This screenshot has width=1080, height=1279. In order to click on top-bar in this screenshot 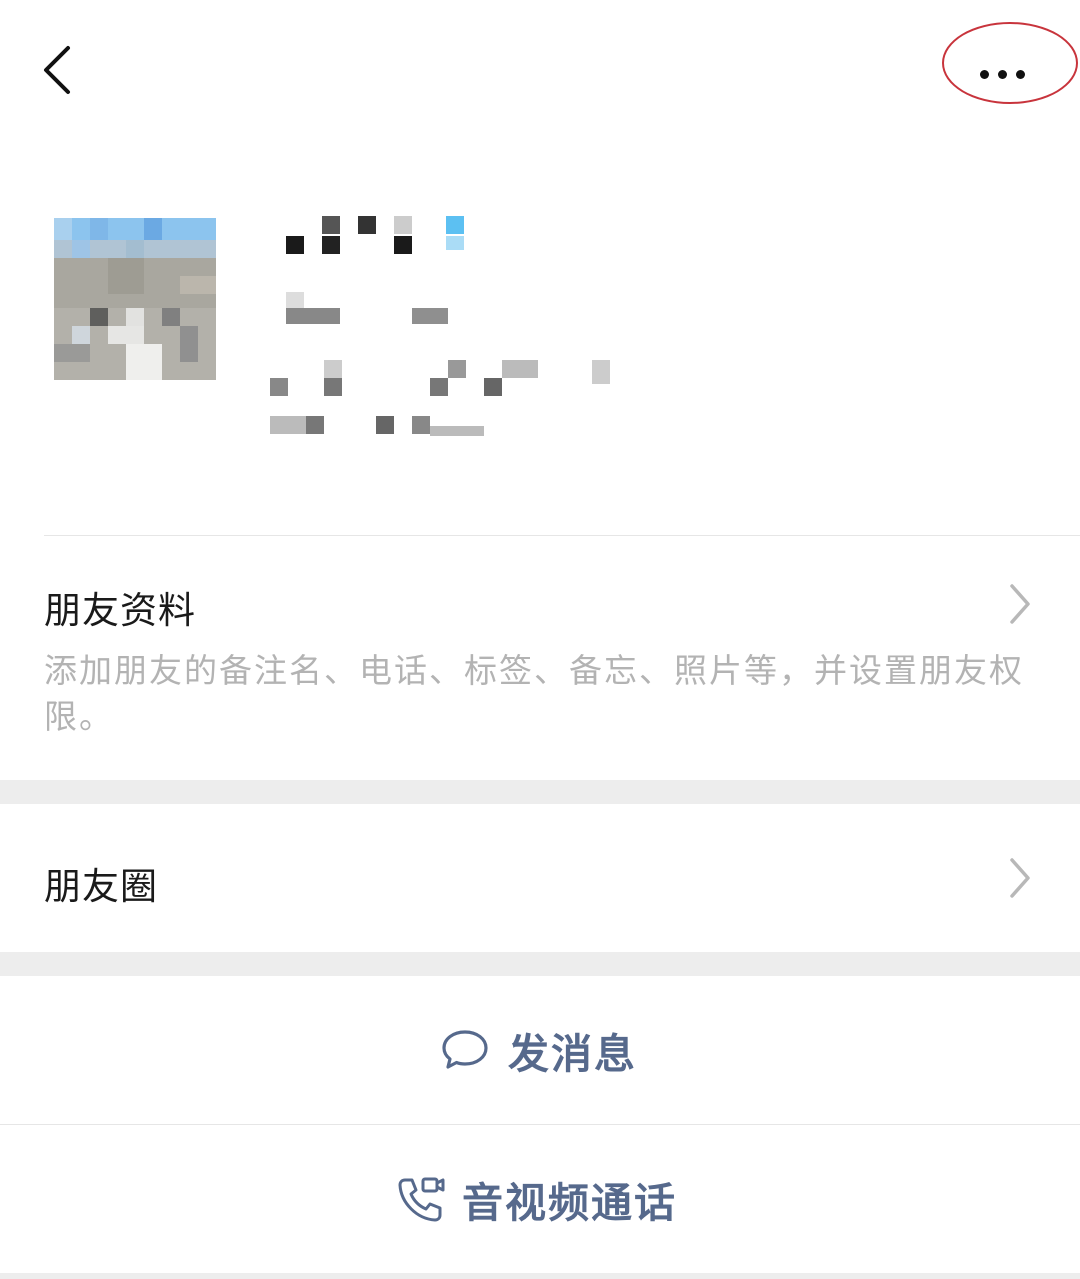, I will do `click(540, 70)`.